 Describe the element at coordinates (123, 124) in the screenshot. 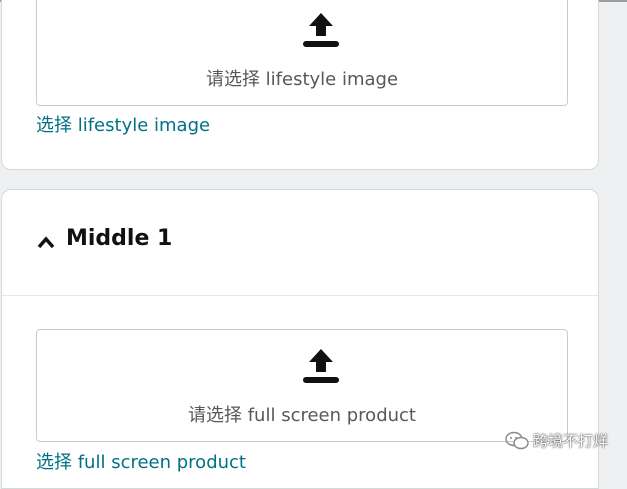

I see `select-lifestyle-image-link: 选择 lifestyle image` at that location.